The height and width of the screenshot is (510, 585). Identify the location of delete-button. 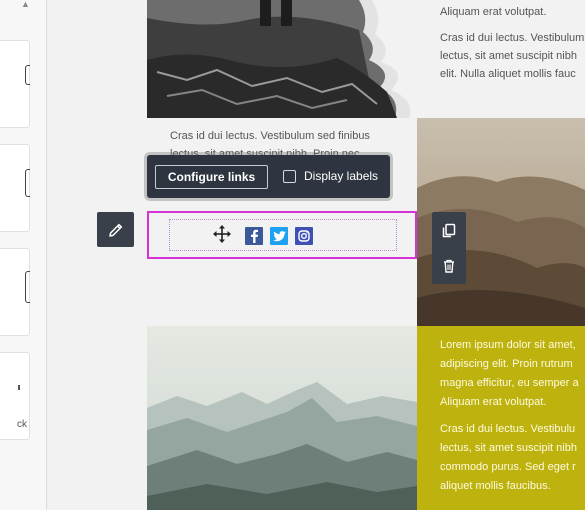
(449, 266).